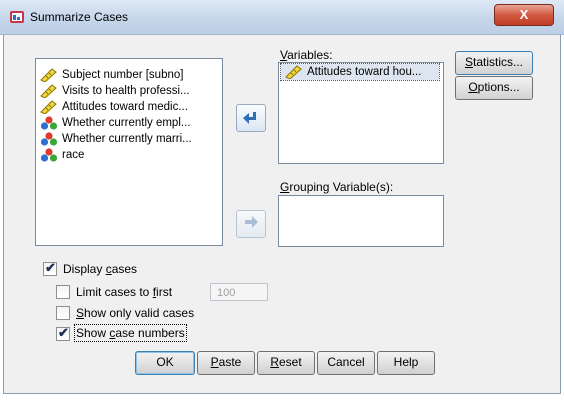 The height and width of the screenshot is (402, 564). I want to click on spss-dialog-icon, so click(17, 17).